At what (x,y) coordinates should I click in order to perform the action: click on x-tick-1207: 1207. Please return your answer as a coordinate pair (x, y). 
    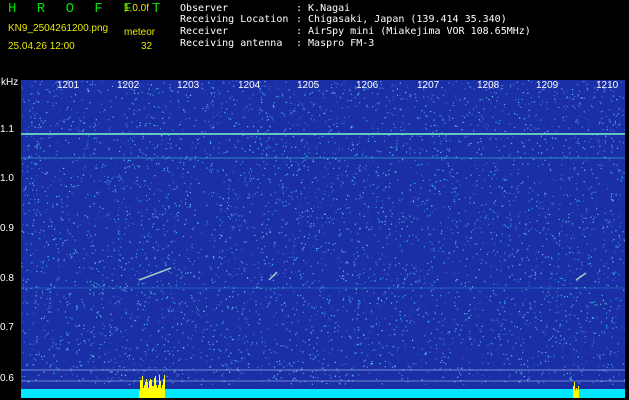
    Looking at the image, I should click on (428, 85).